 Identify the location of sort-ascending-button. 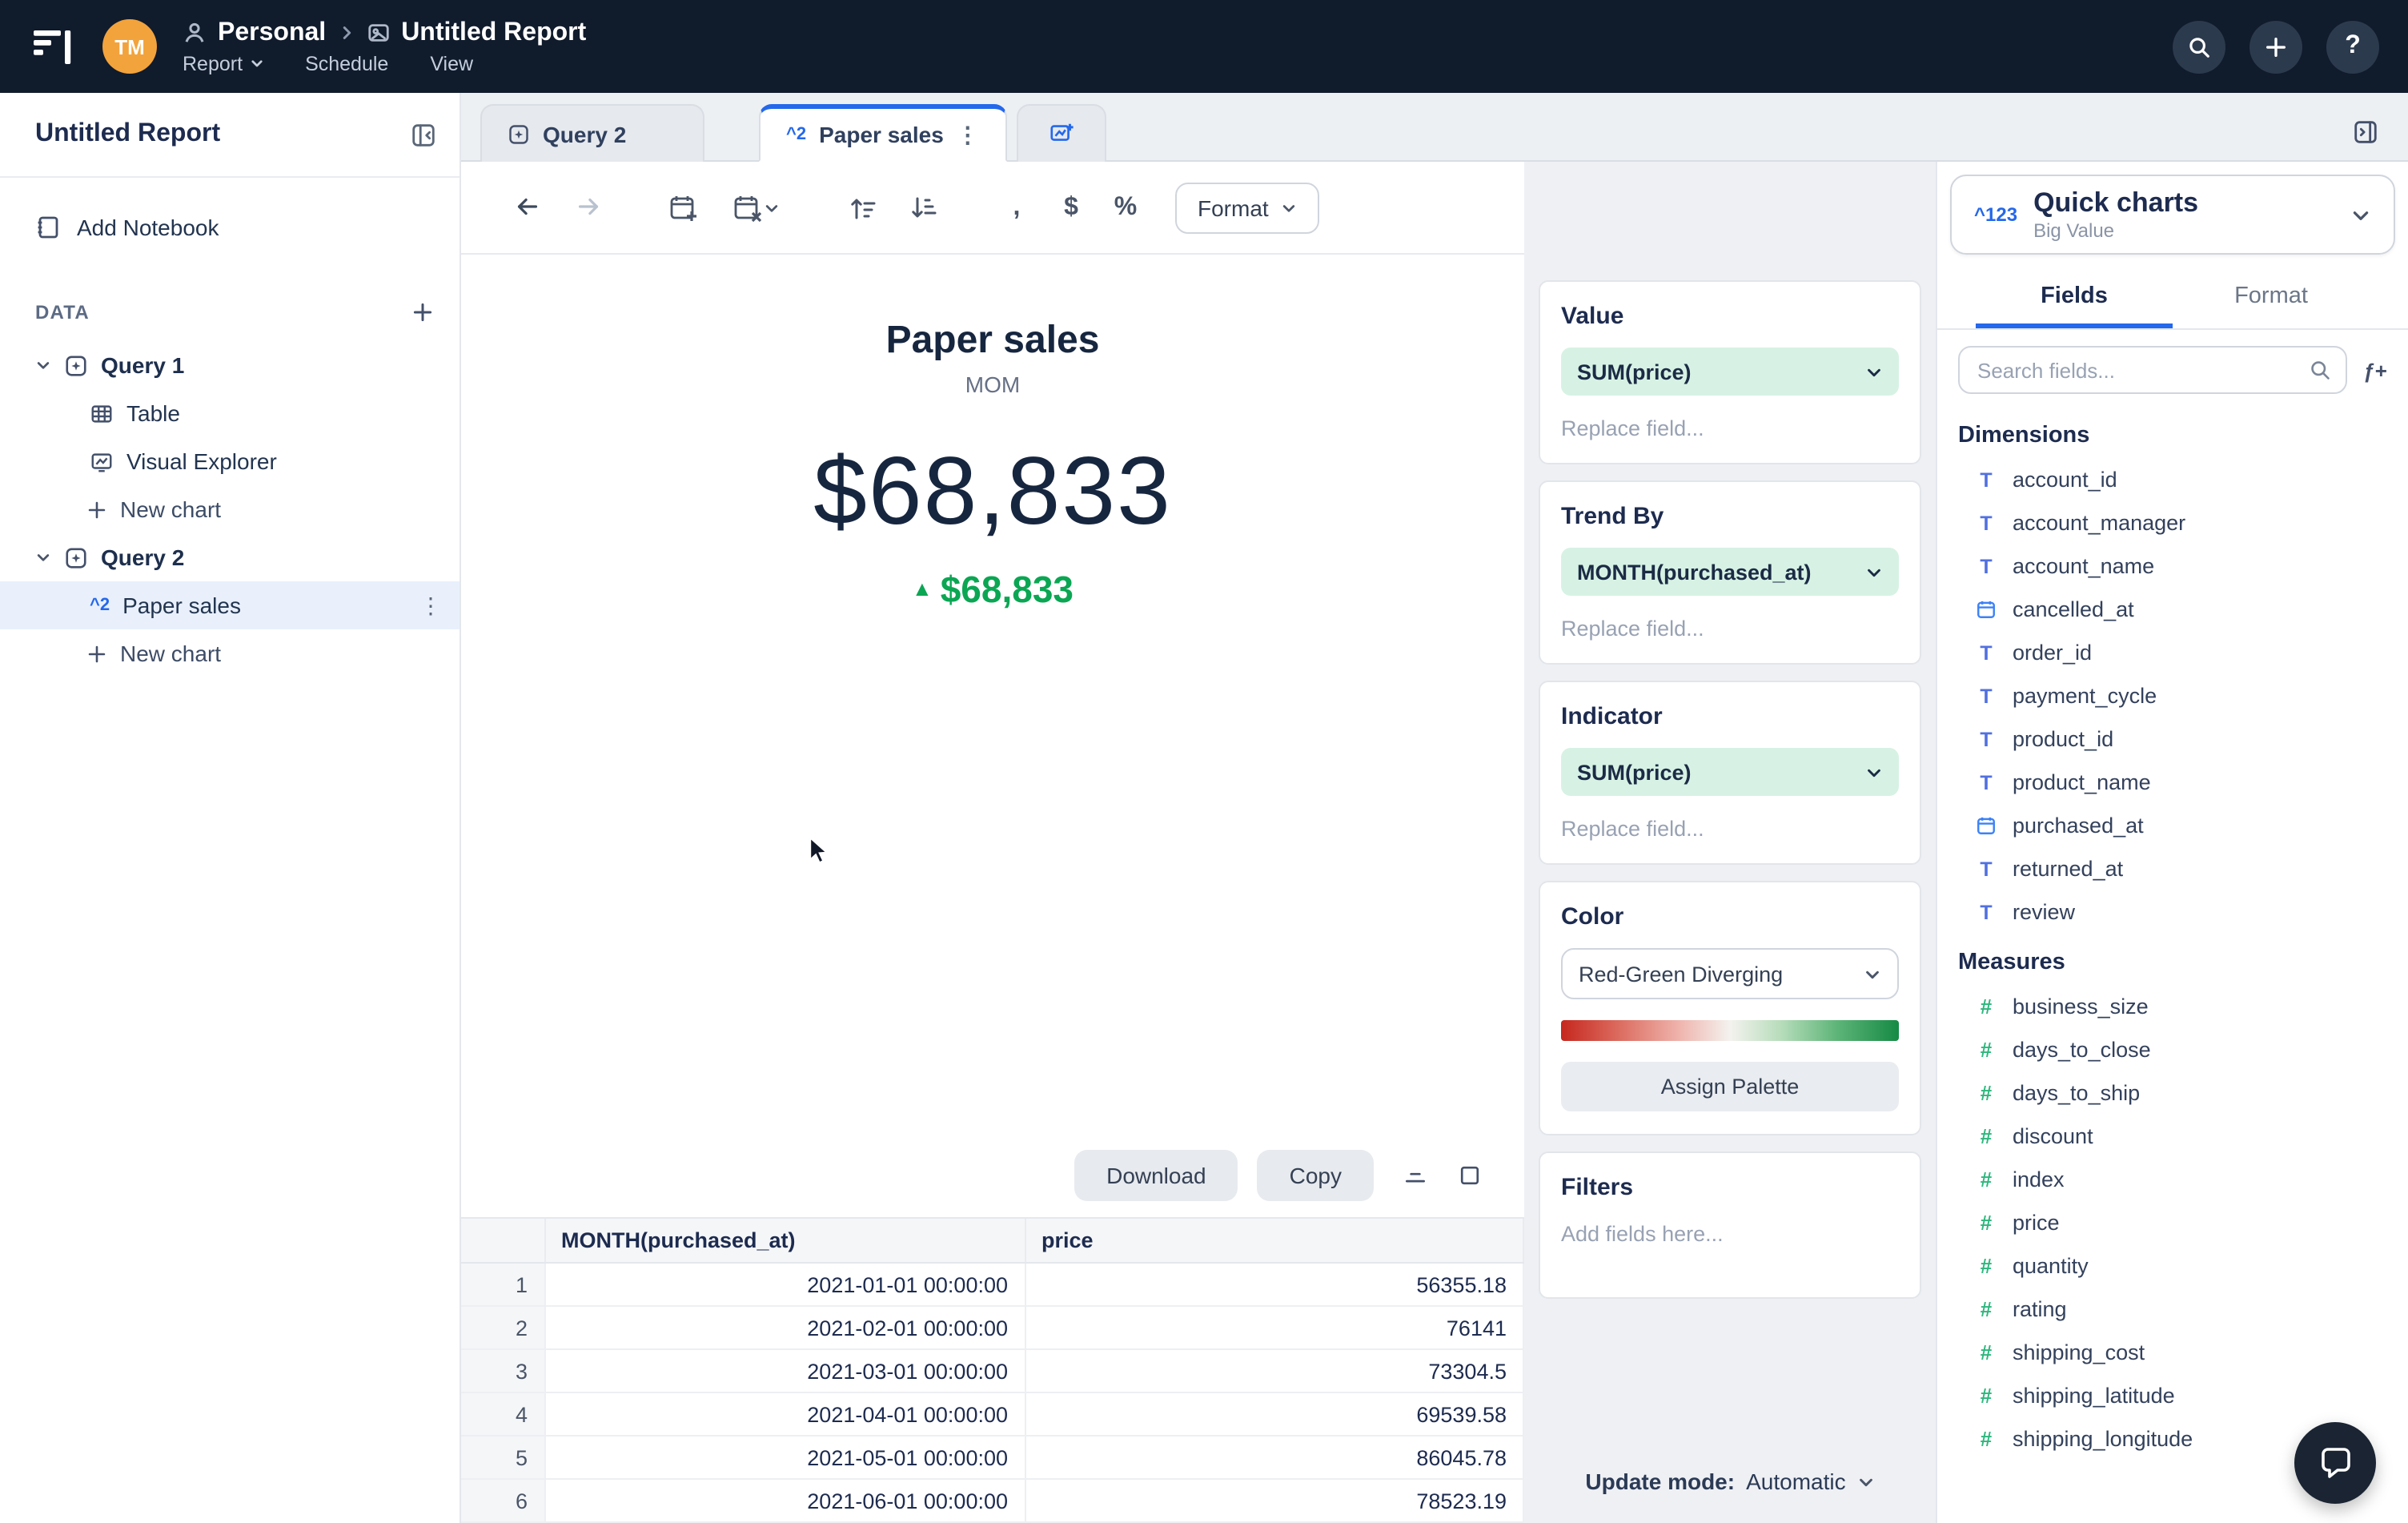
(863, 207).